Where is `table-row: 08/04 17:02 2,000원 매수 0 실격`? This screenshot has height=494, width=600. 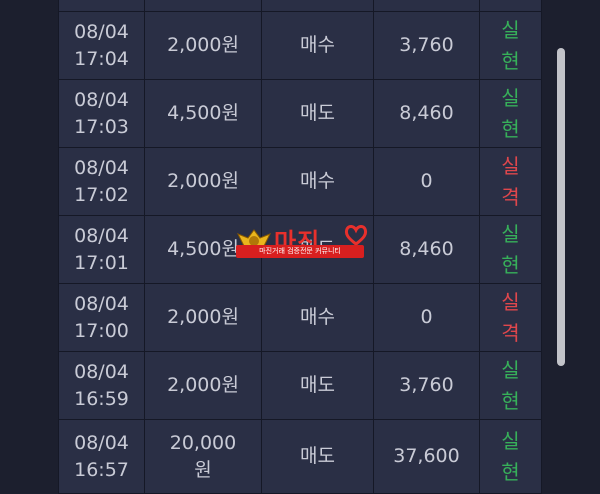
table-row: 08/04 17:02 2,000원 매수 0 실격 is located at coordinates (300, 181).